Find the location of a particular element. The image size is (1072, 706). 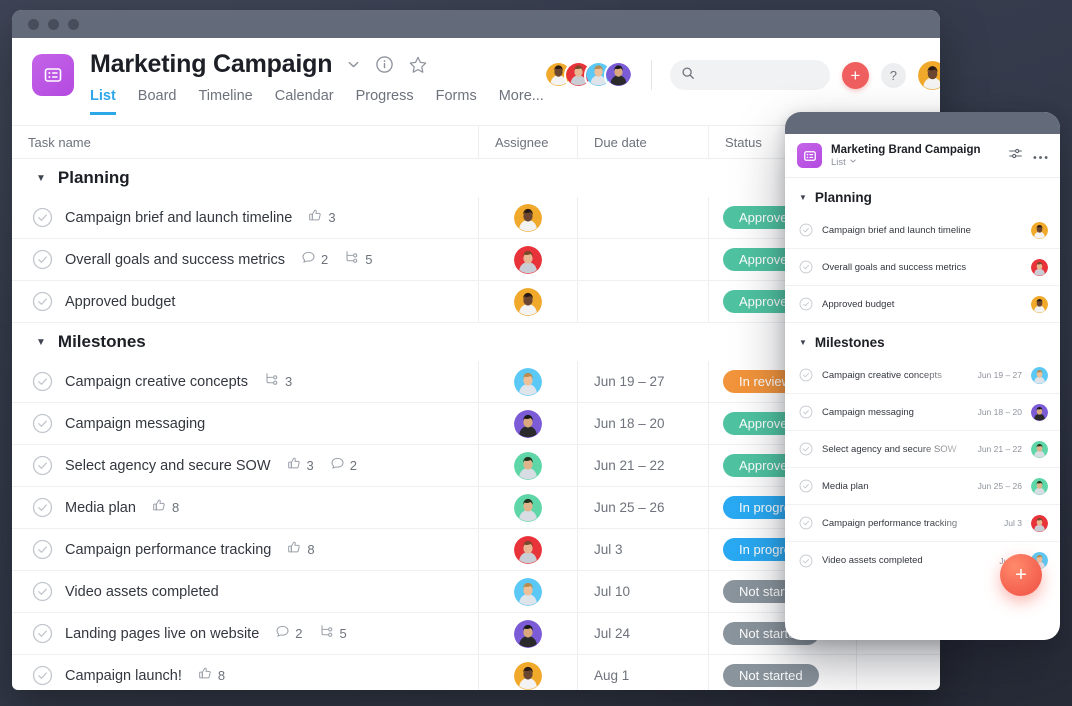

avatar is located at coordinates (928, 75).